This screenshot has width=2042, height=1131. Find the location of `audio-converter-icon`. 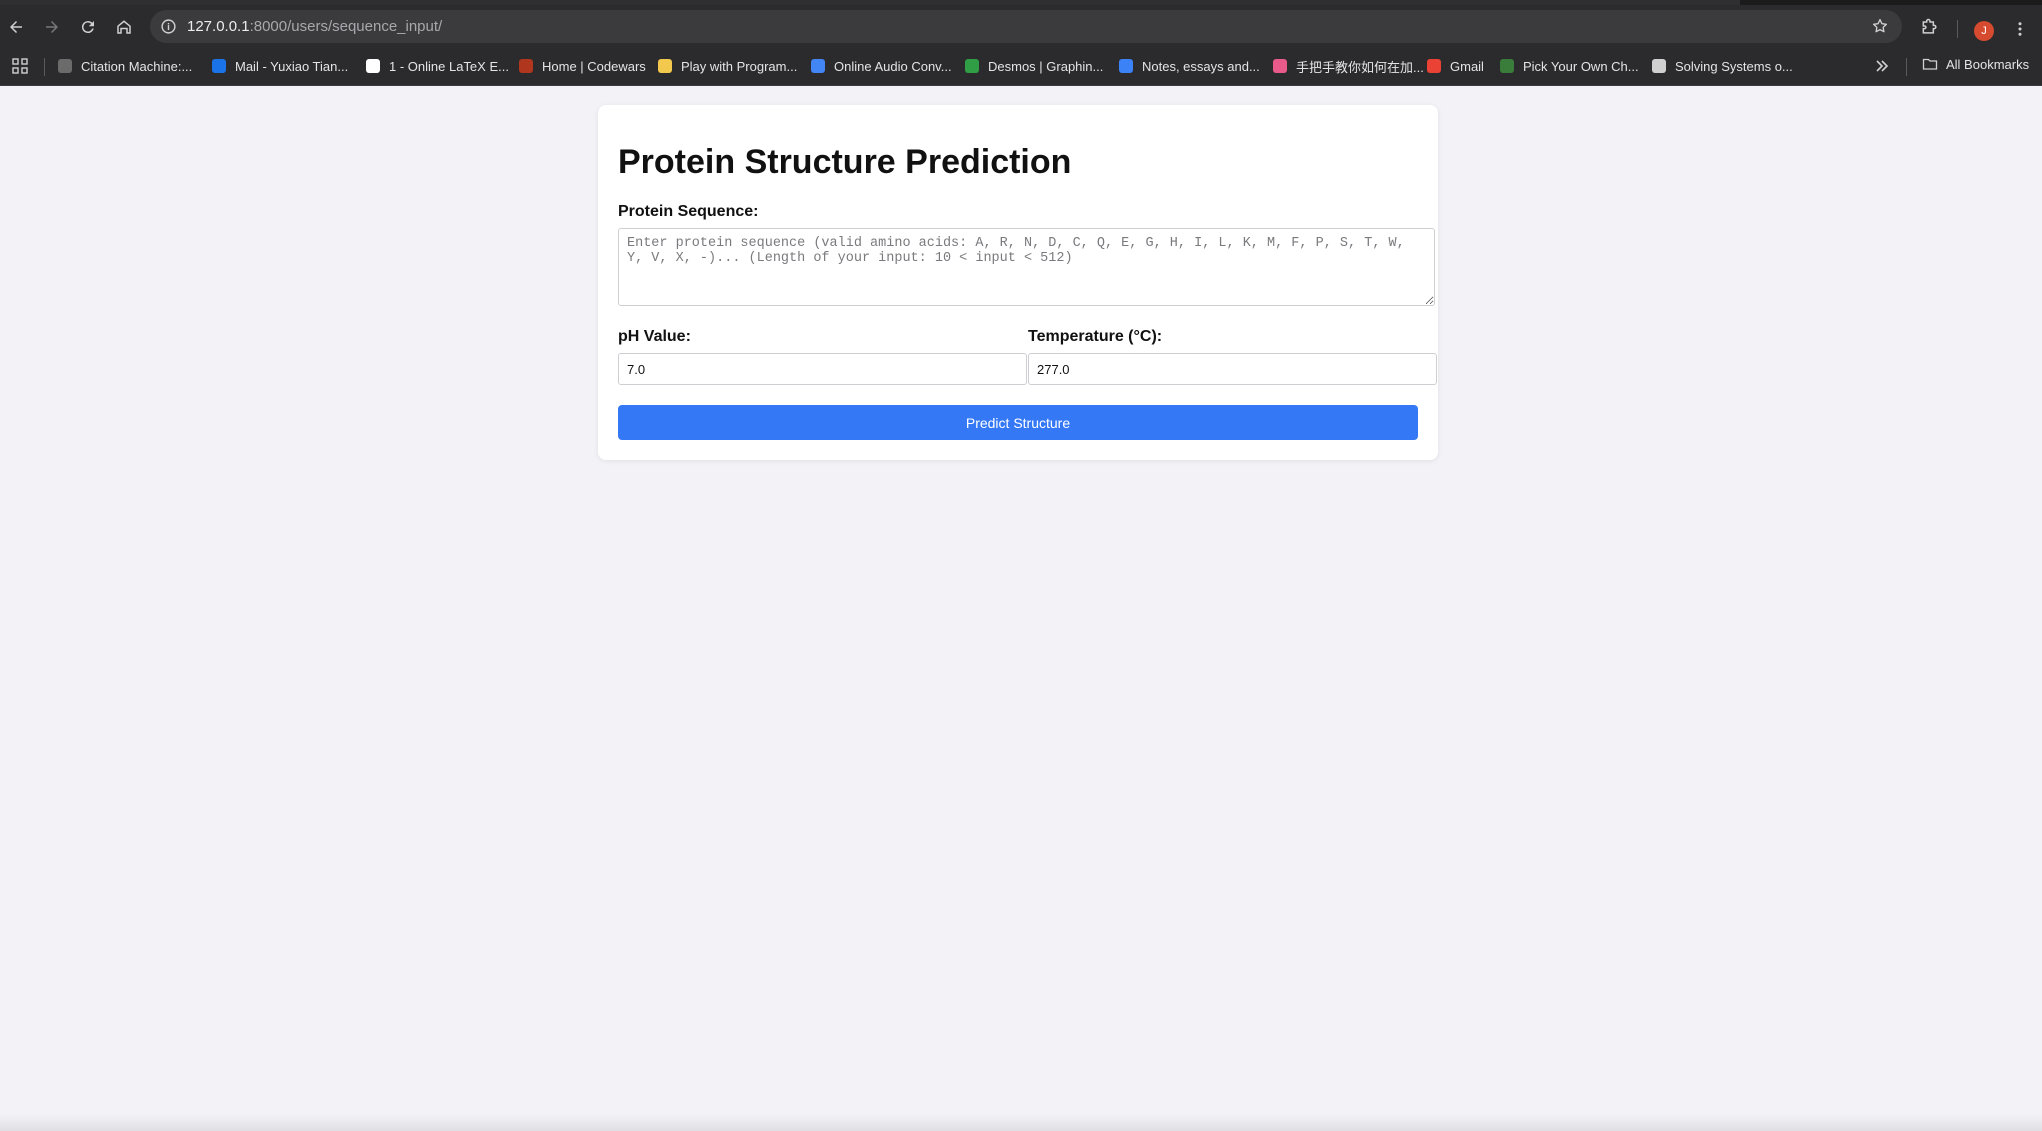

audio-converter-icon is located at coordinates (818, 66).